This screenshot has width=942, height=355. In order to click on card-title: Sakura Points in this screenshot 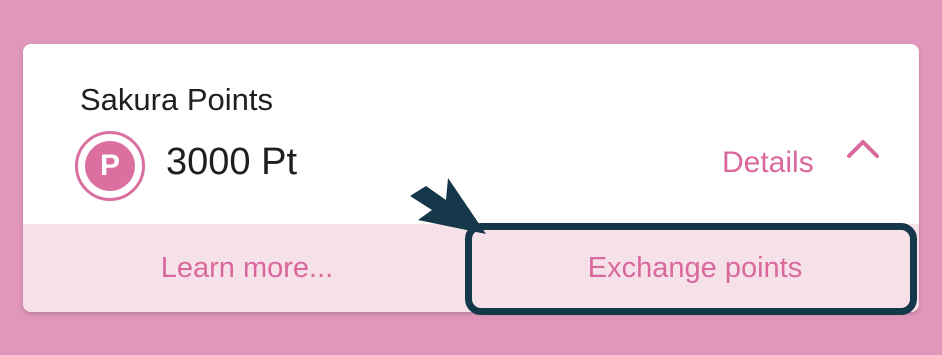, I will do `click(176, 99)`.